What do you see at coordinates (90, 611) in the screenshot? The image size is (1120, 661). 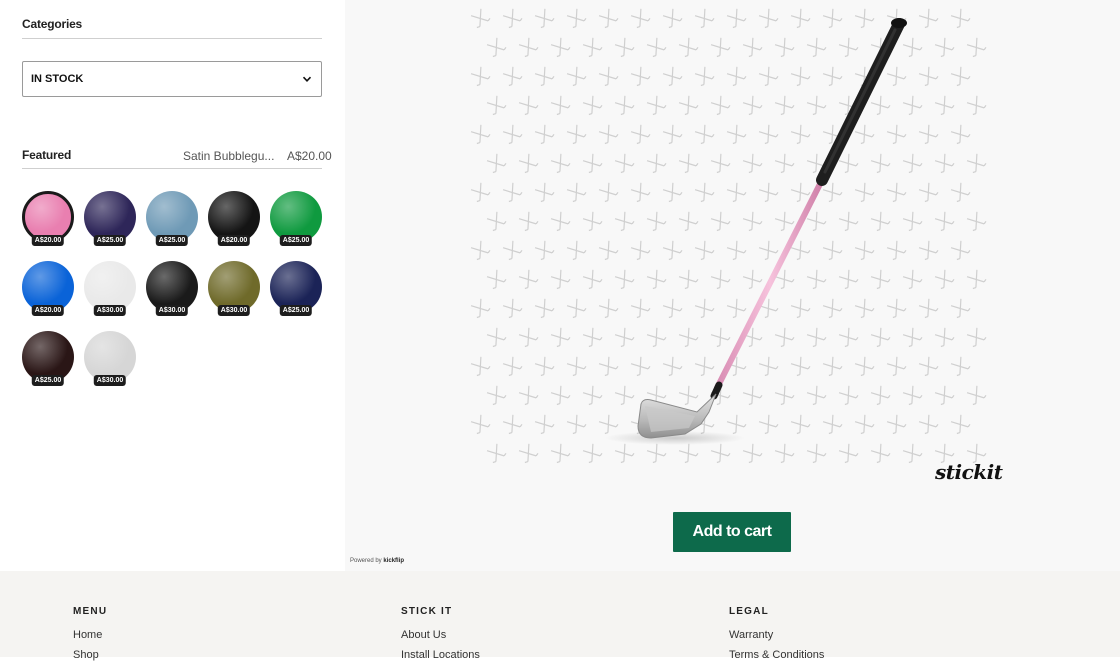 I see `footer-heading: MENU` at bounding box center [90, 611].